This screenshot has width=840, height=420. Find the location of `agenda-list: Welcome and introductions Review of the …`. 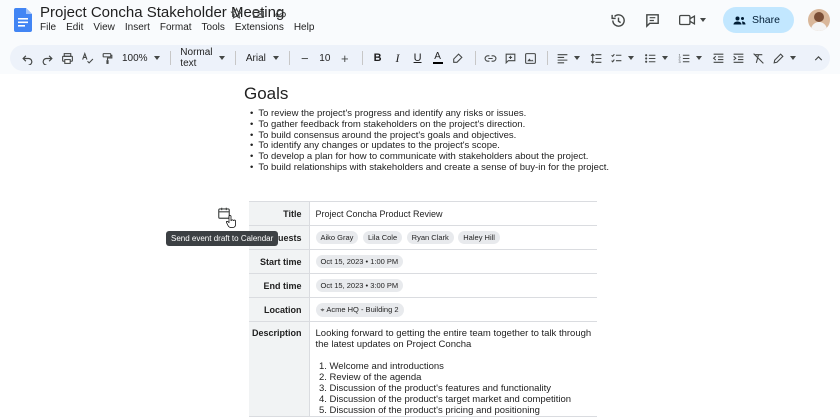

agenda-list: Welcome and introductions Review of the … is located at coordinates (457, 388).